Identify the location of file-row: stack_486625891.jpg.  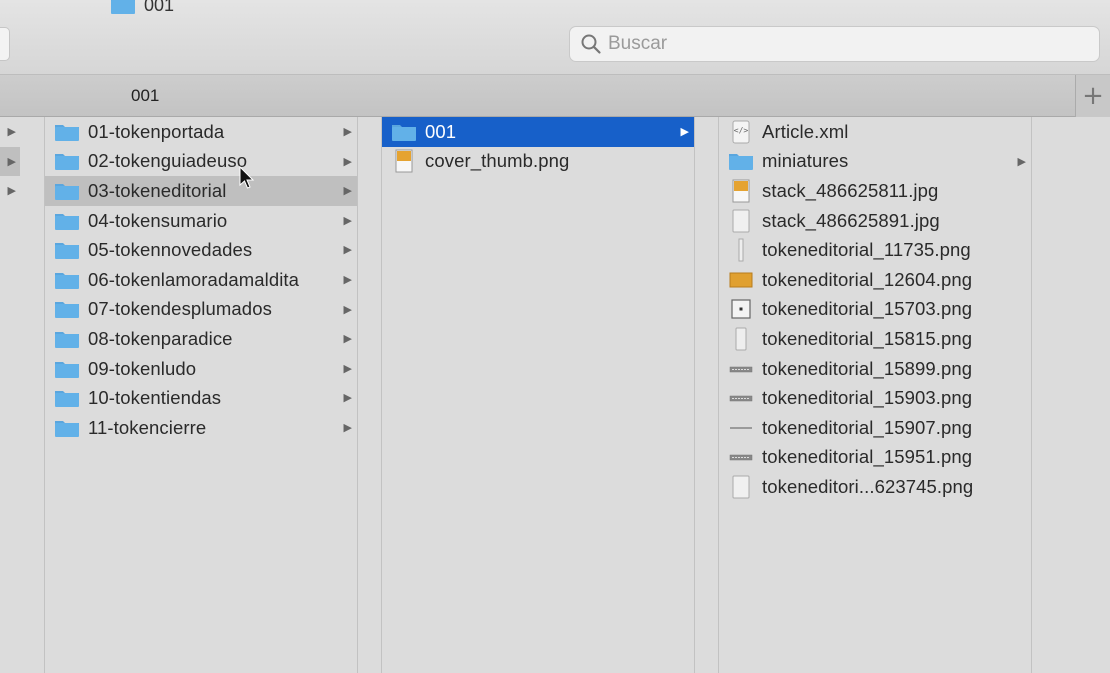
(875, 221).